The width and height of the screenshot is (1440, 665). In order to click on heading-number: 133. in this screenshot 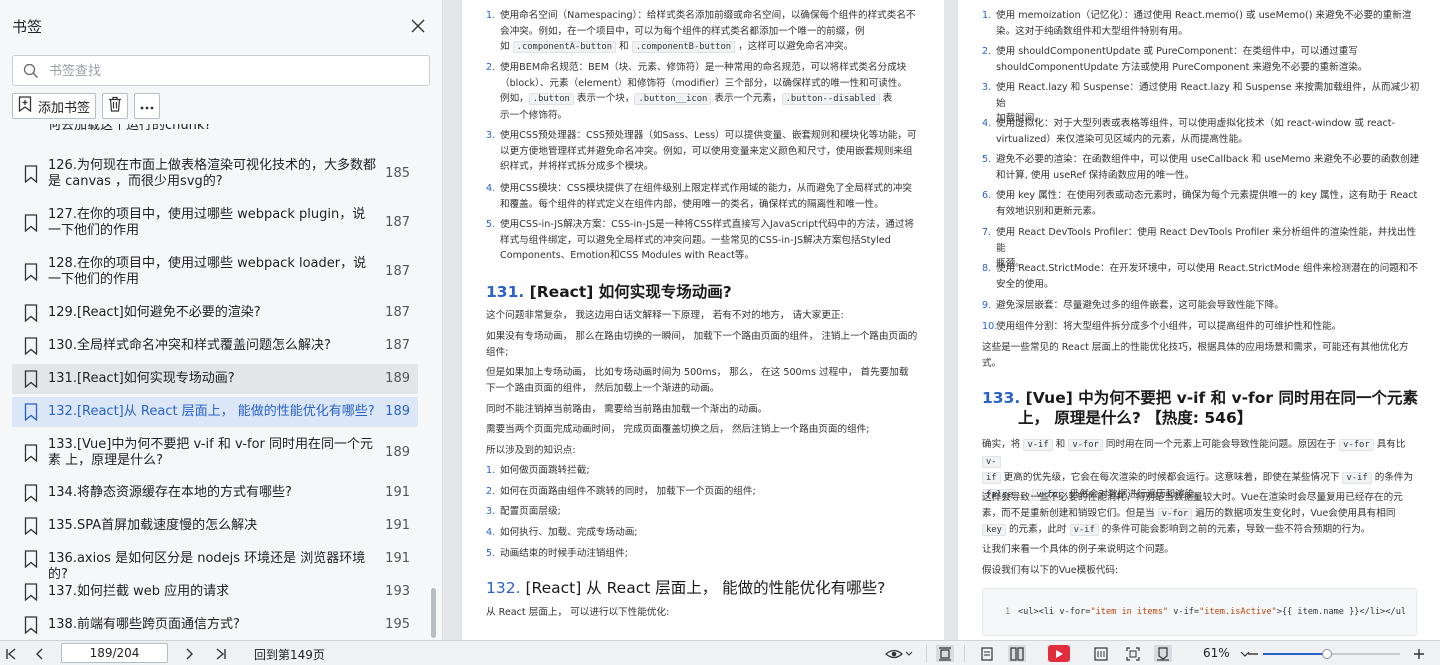, I will do `click(1001, 398)`.